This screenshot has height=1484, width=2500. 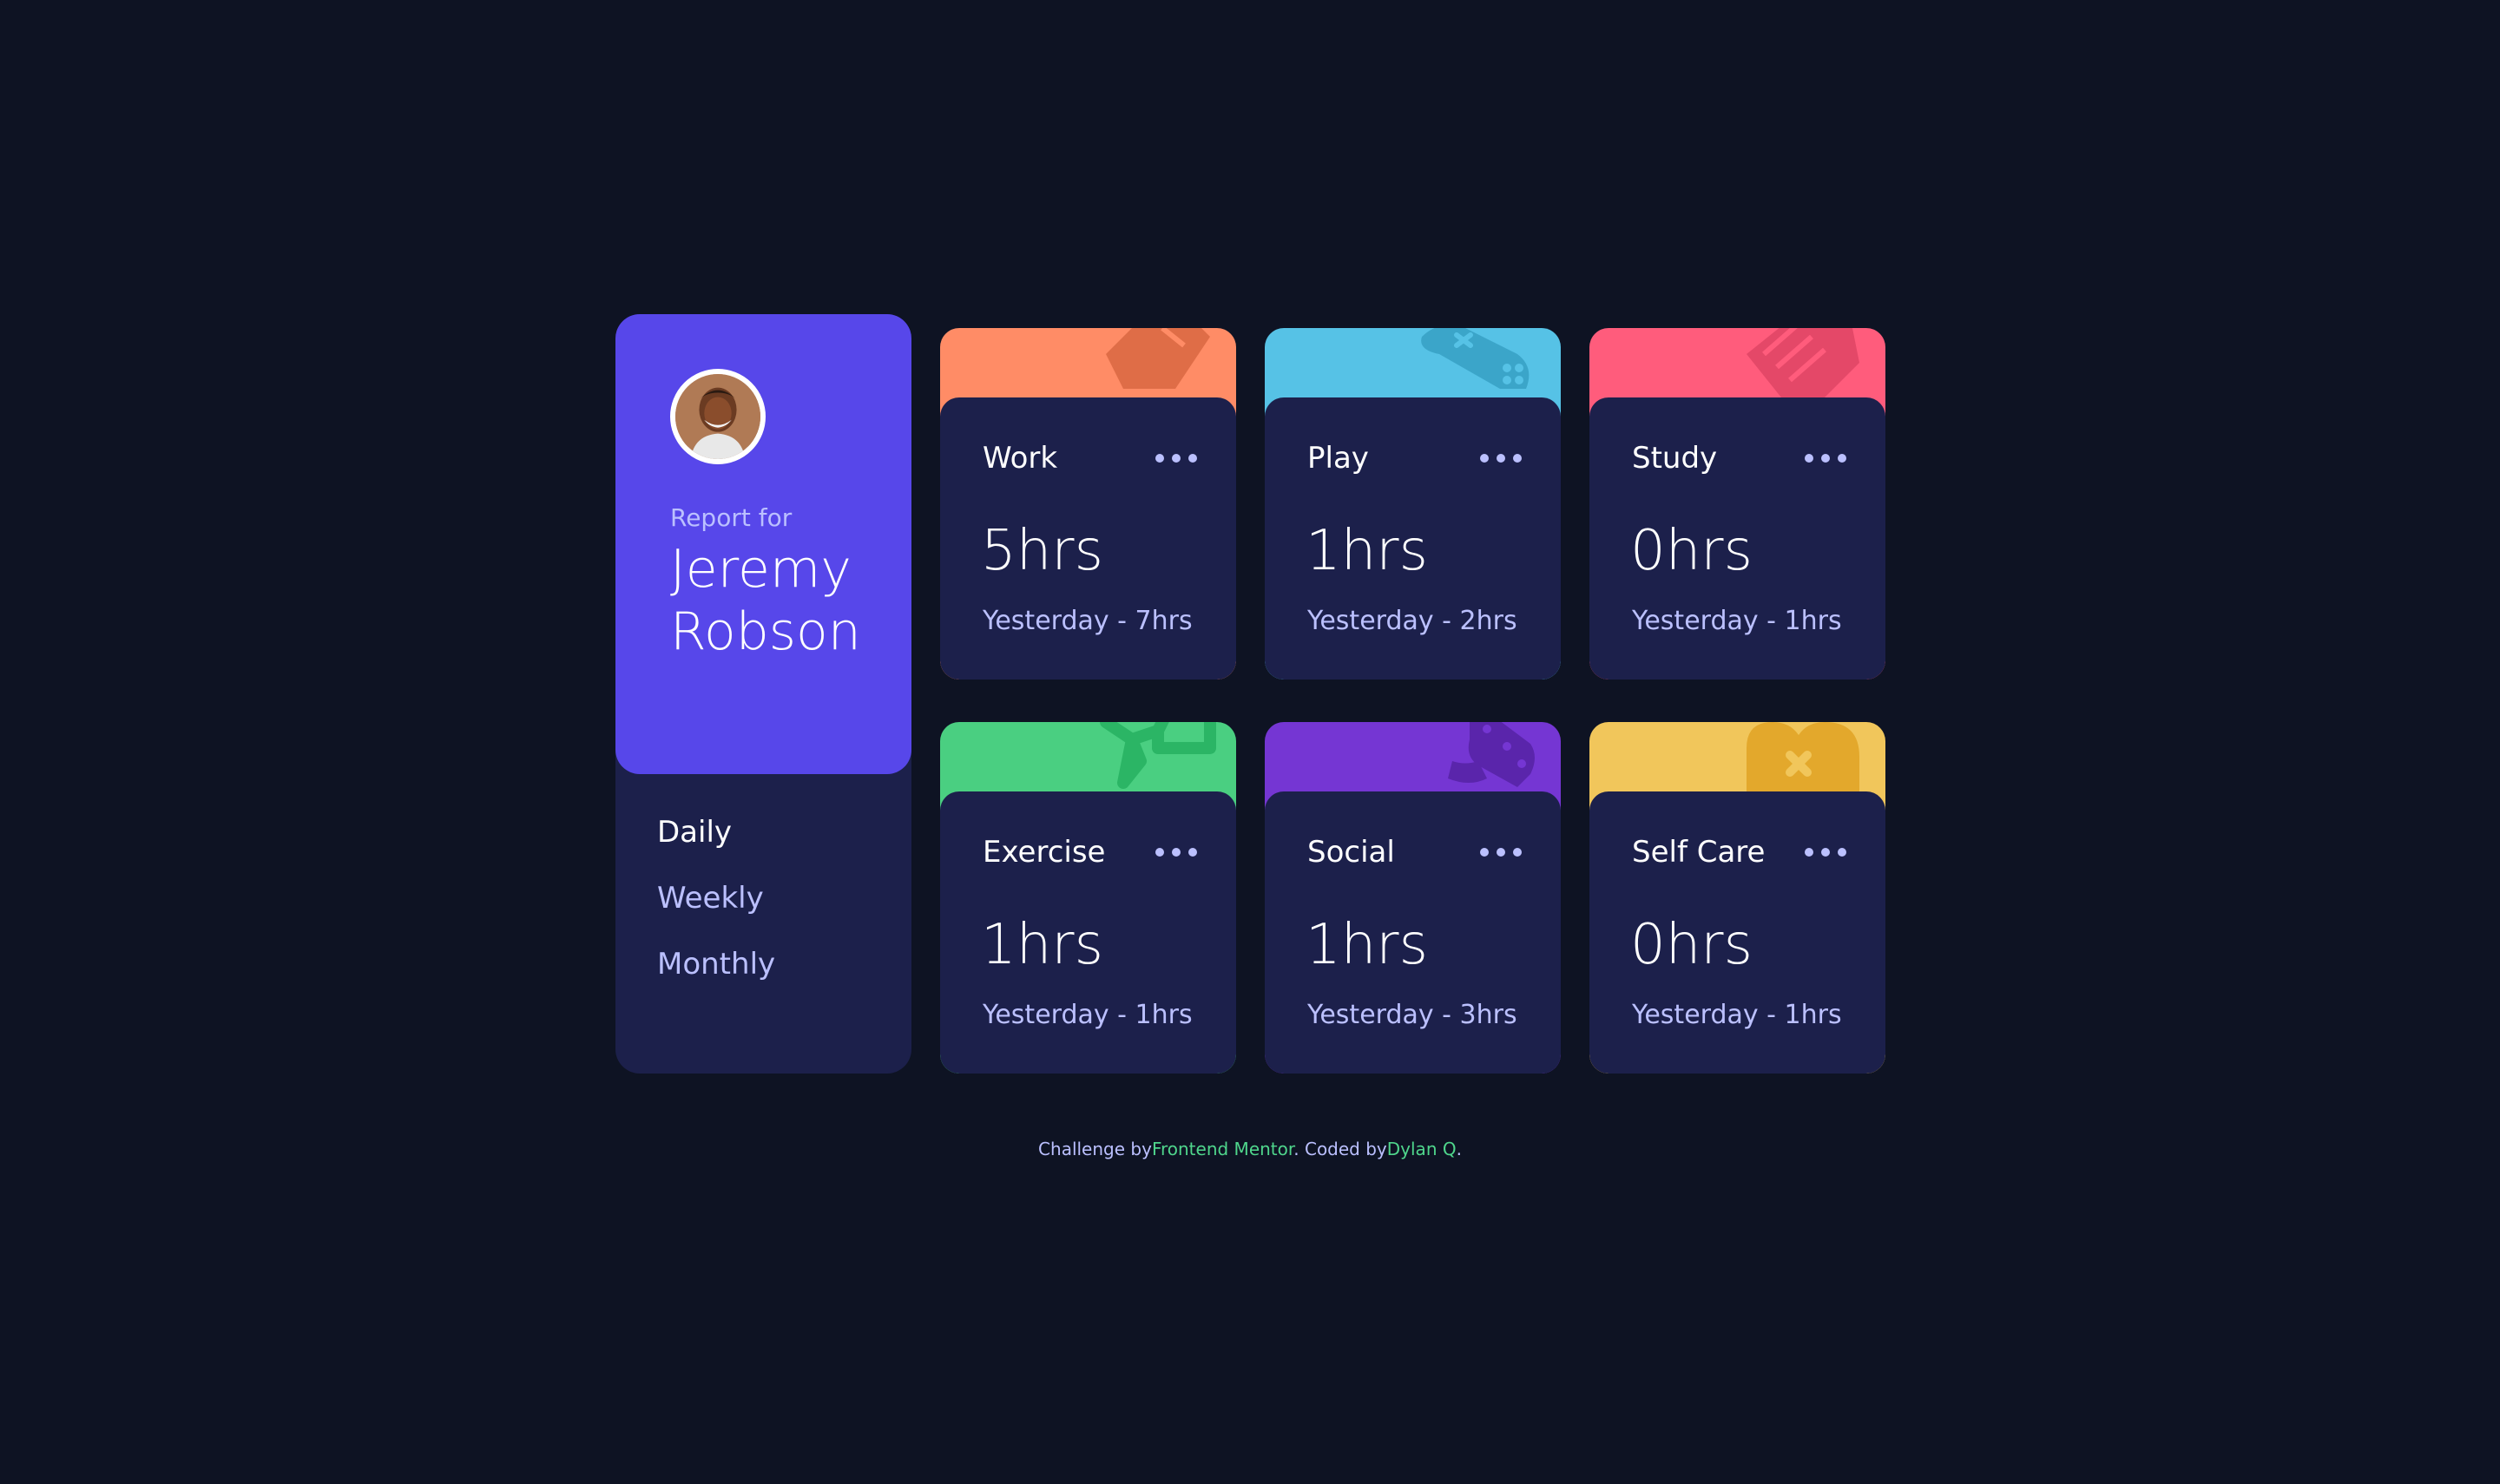 What do you see at coordinates (1675, 458) in the screenshot?
I see `activity-title: Study` at bounding box center [1675, 458].